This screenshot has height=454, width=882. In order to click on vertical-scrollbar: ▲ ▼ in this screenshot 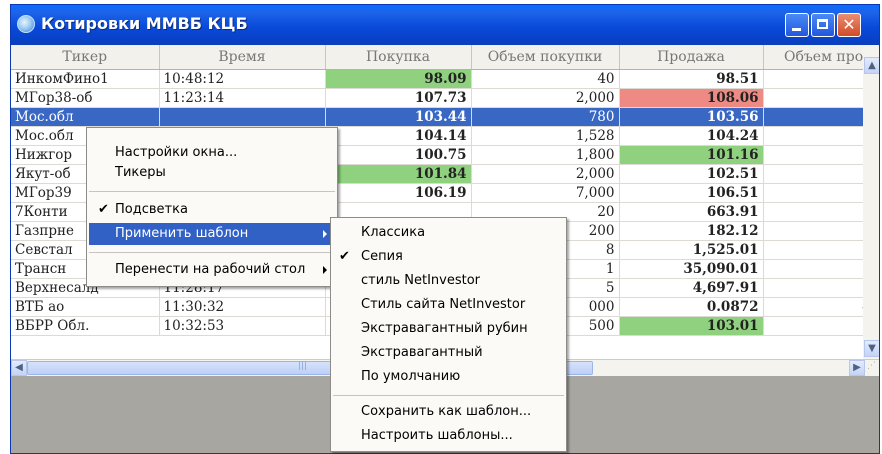, I will do `click(871, 202)`.